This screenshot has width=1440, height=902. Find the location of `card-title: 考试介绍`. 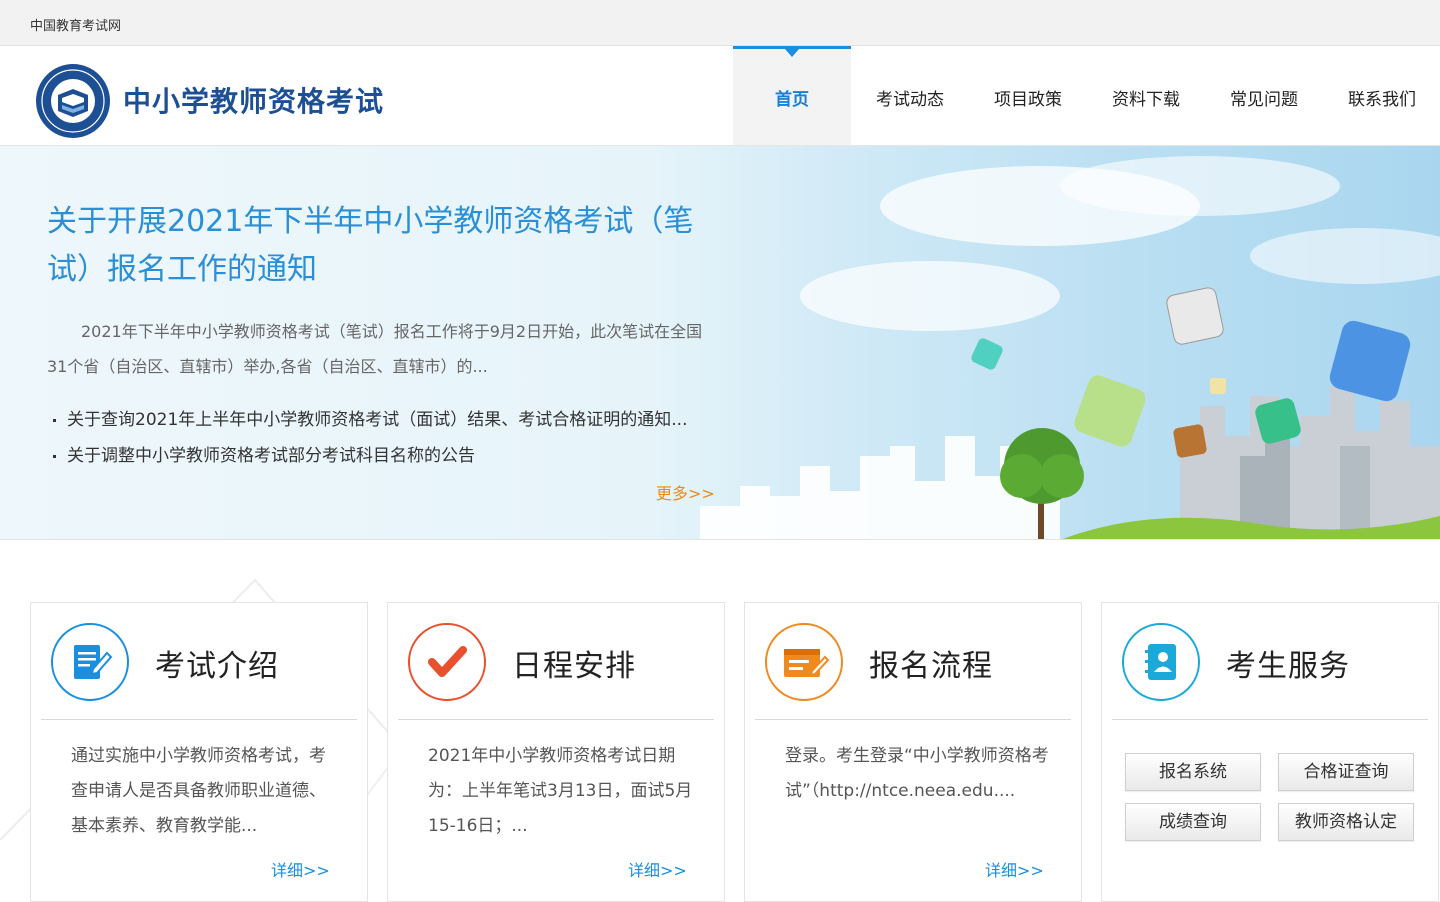

card-title: 考试介绍 is located at coordinates (217, 663).